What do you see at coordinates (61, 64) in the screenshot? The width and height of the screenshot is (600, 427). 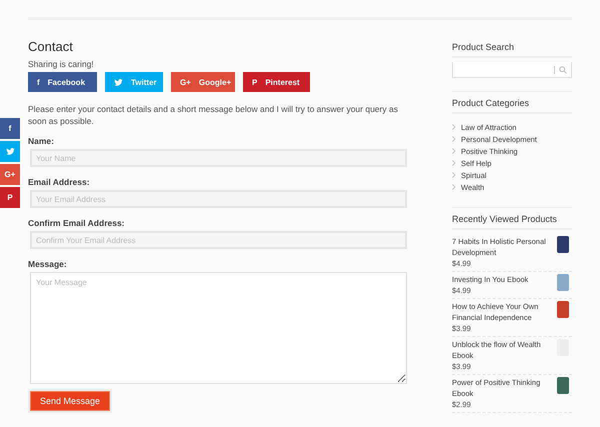 I see `sharing-label: Sharing is caring!` at bounding box center [61, 64].